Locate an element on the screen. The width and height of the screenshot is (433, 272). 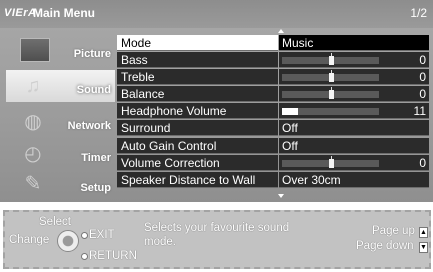
help-text-line1: Selects your favourite sound is located at coordinates (217, 228).